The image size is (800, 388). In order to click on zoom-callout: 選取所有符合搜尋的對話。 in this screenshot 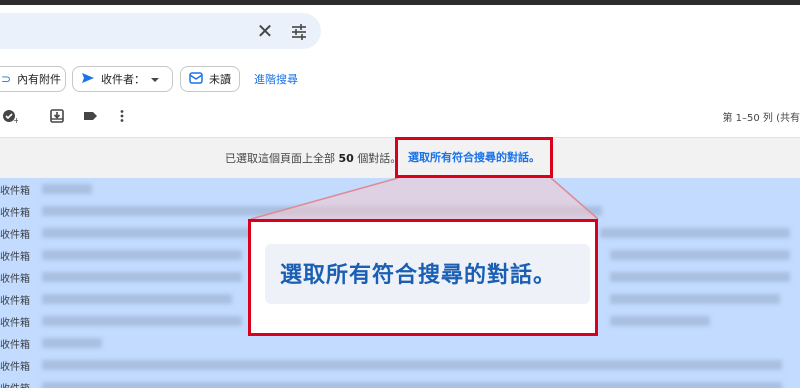, I will do `click(423, 277)`.